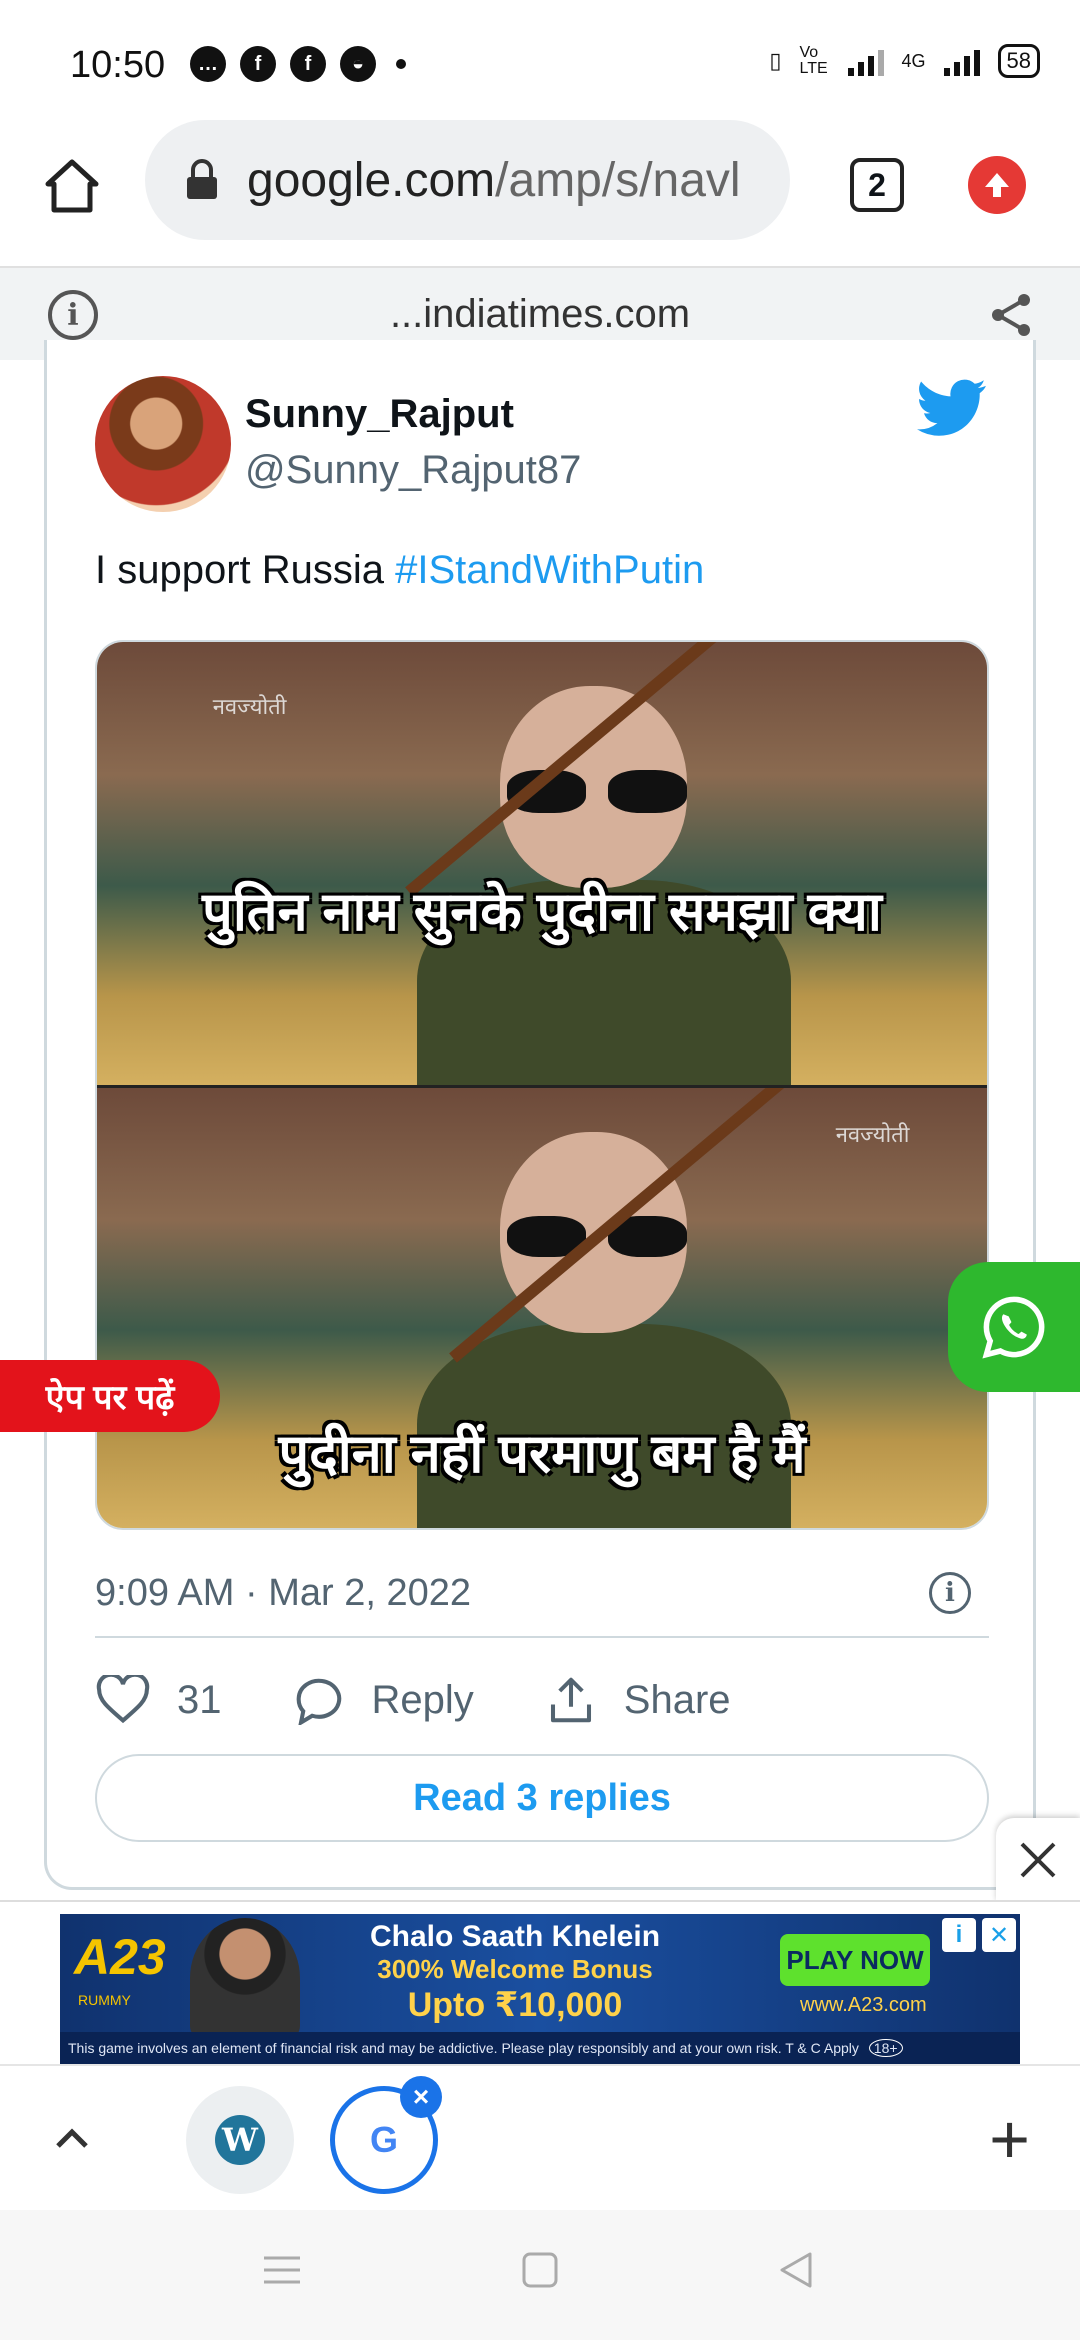 The height and width of the screenshot is (2340, 1080). I want to click on divider, so click(542, 1637).